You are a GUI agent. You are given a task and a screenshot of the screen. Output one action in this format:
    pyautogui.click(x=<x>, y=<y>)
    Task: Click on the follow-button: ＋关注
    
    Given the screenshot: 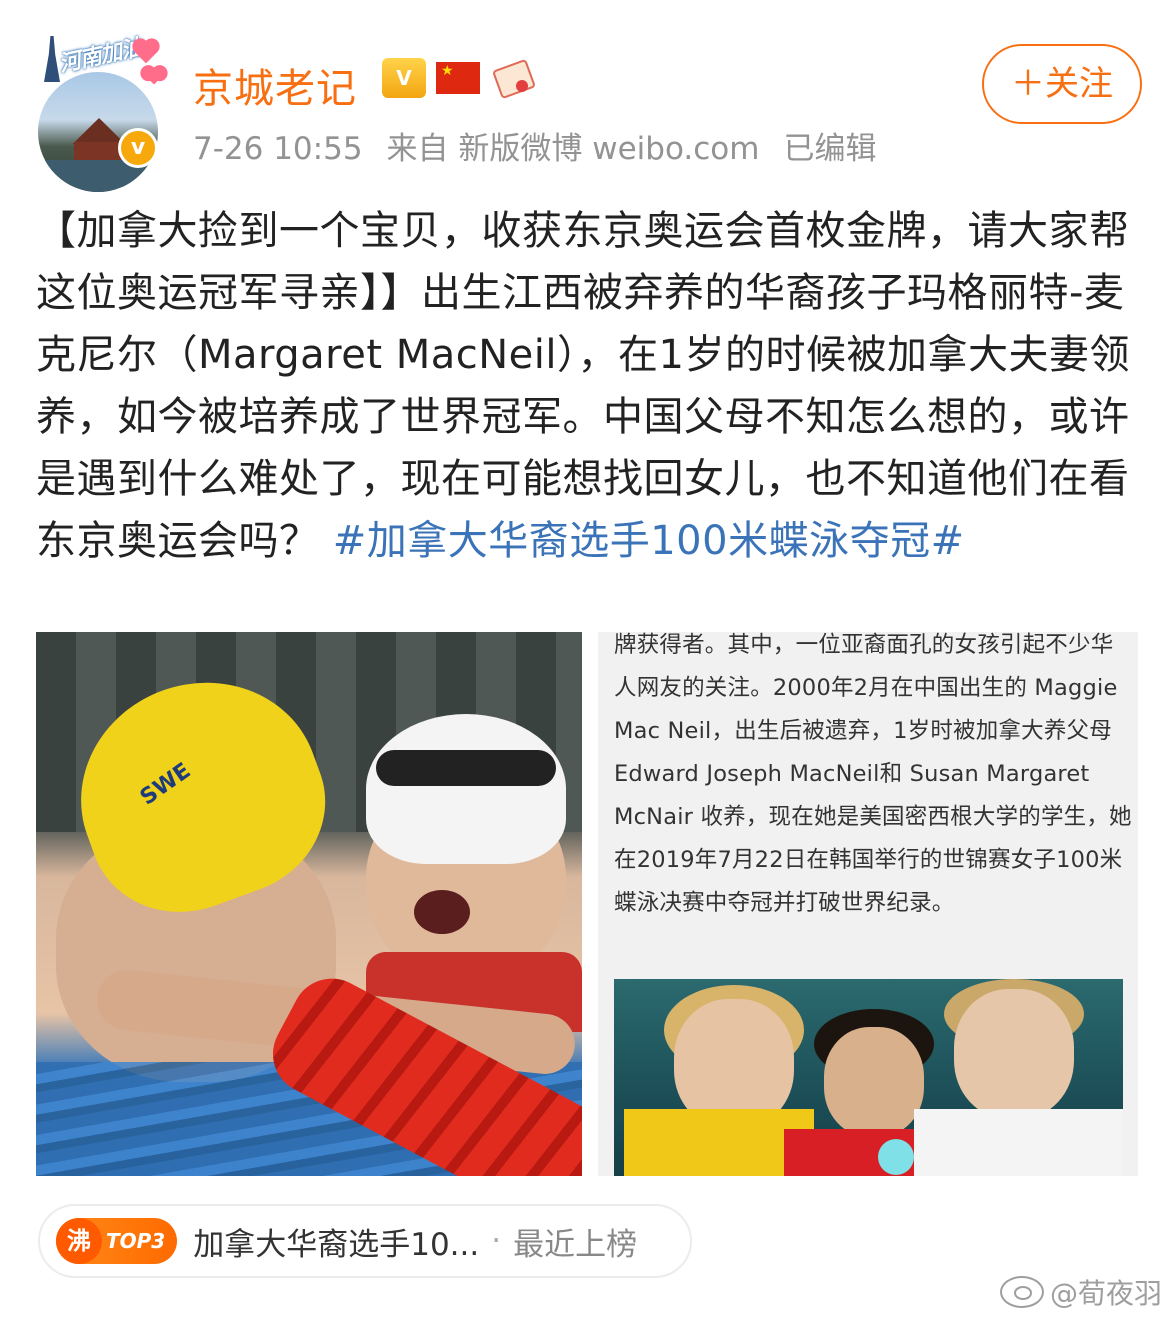 What is the action you would take?
    pyautogui.click(x=1062, y=84)
    